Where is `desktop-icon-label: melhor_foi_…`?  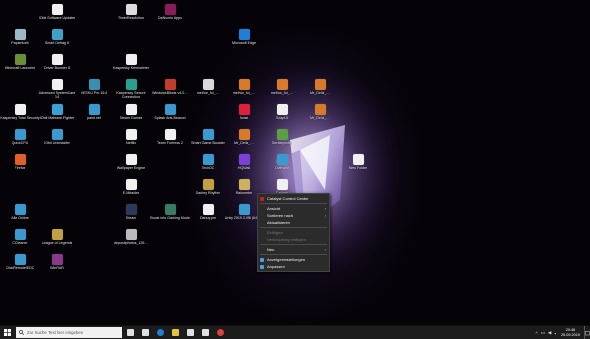 desktop-icon-label: melhor_foi_… is located at coordinates (244, 93).